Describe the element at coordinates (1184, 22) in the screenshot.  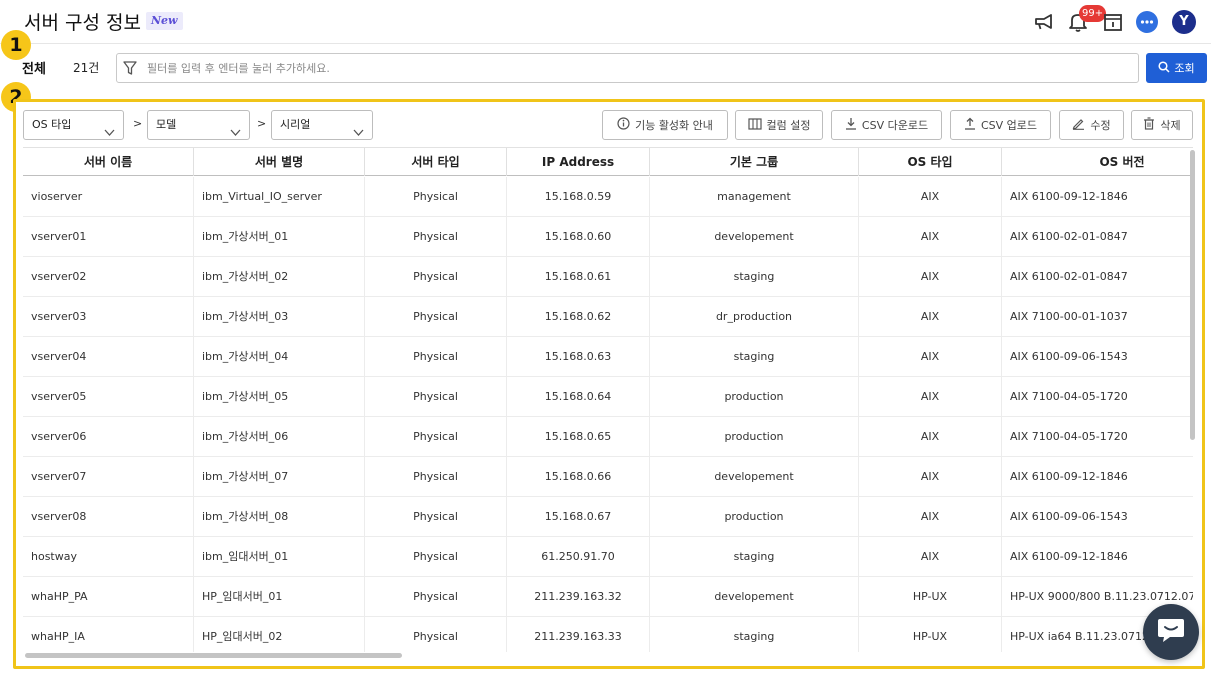
I see `avatar: Y` at that location.